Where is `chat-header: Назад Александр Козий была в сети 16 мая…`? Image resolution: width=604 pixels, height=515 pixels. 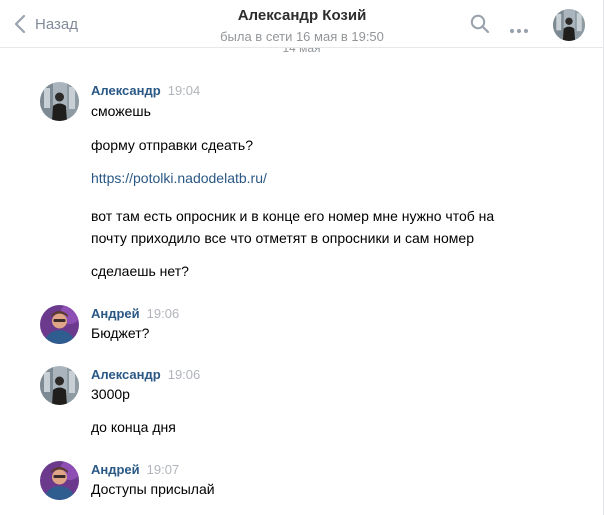 chat-header: Назад Александр Козий была в сети 16 мая… is located at coordinates (301, 24).